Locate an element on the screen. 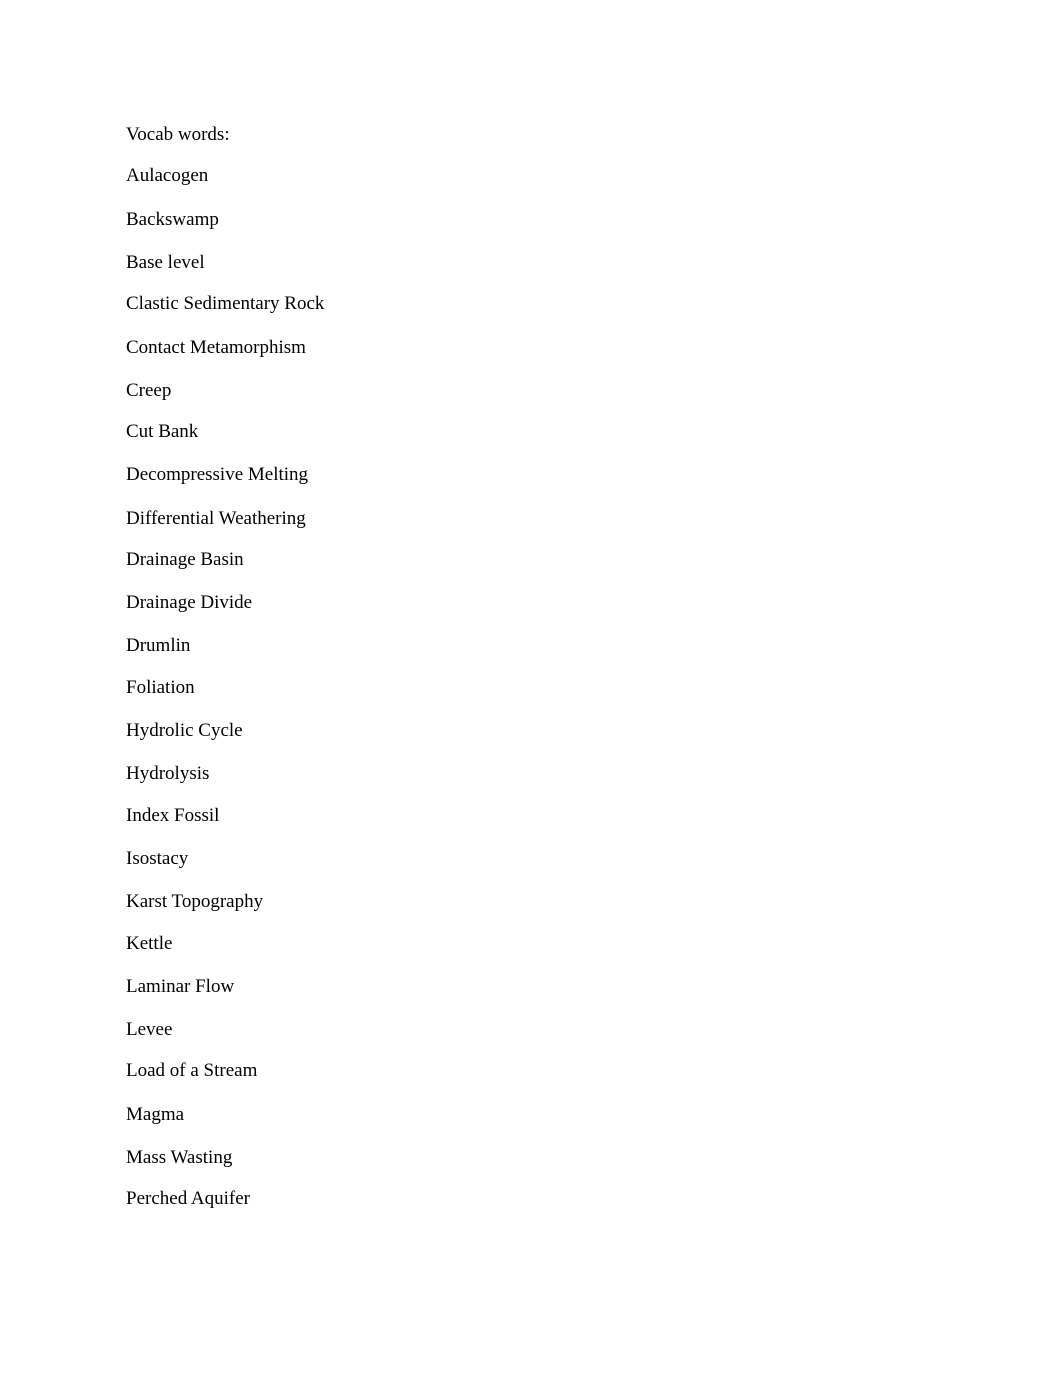  vocab-word: Karst Topography is located at coordinates (195, 901).